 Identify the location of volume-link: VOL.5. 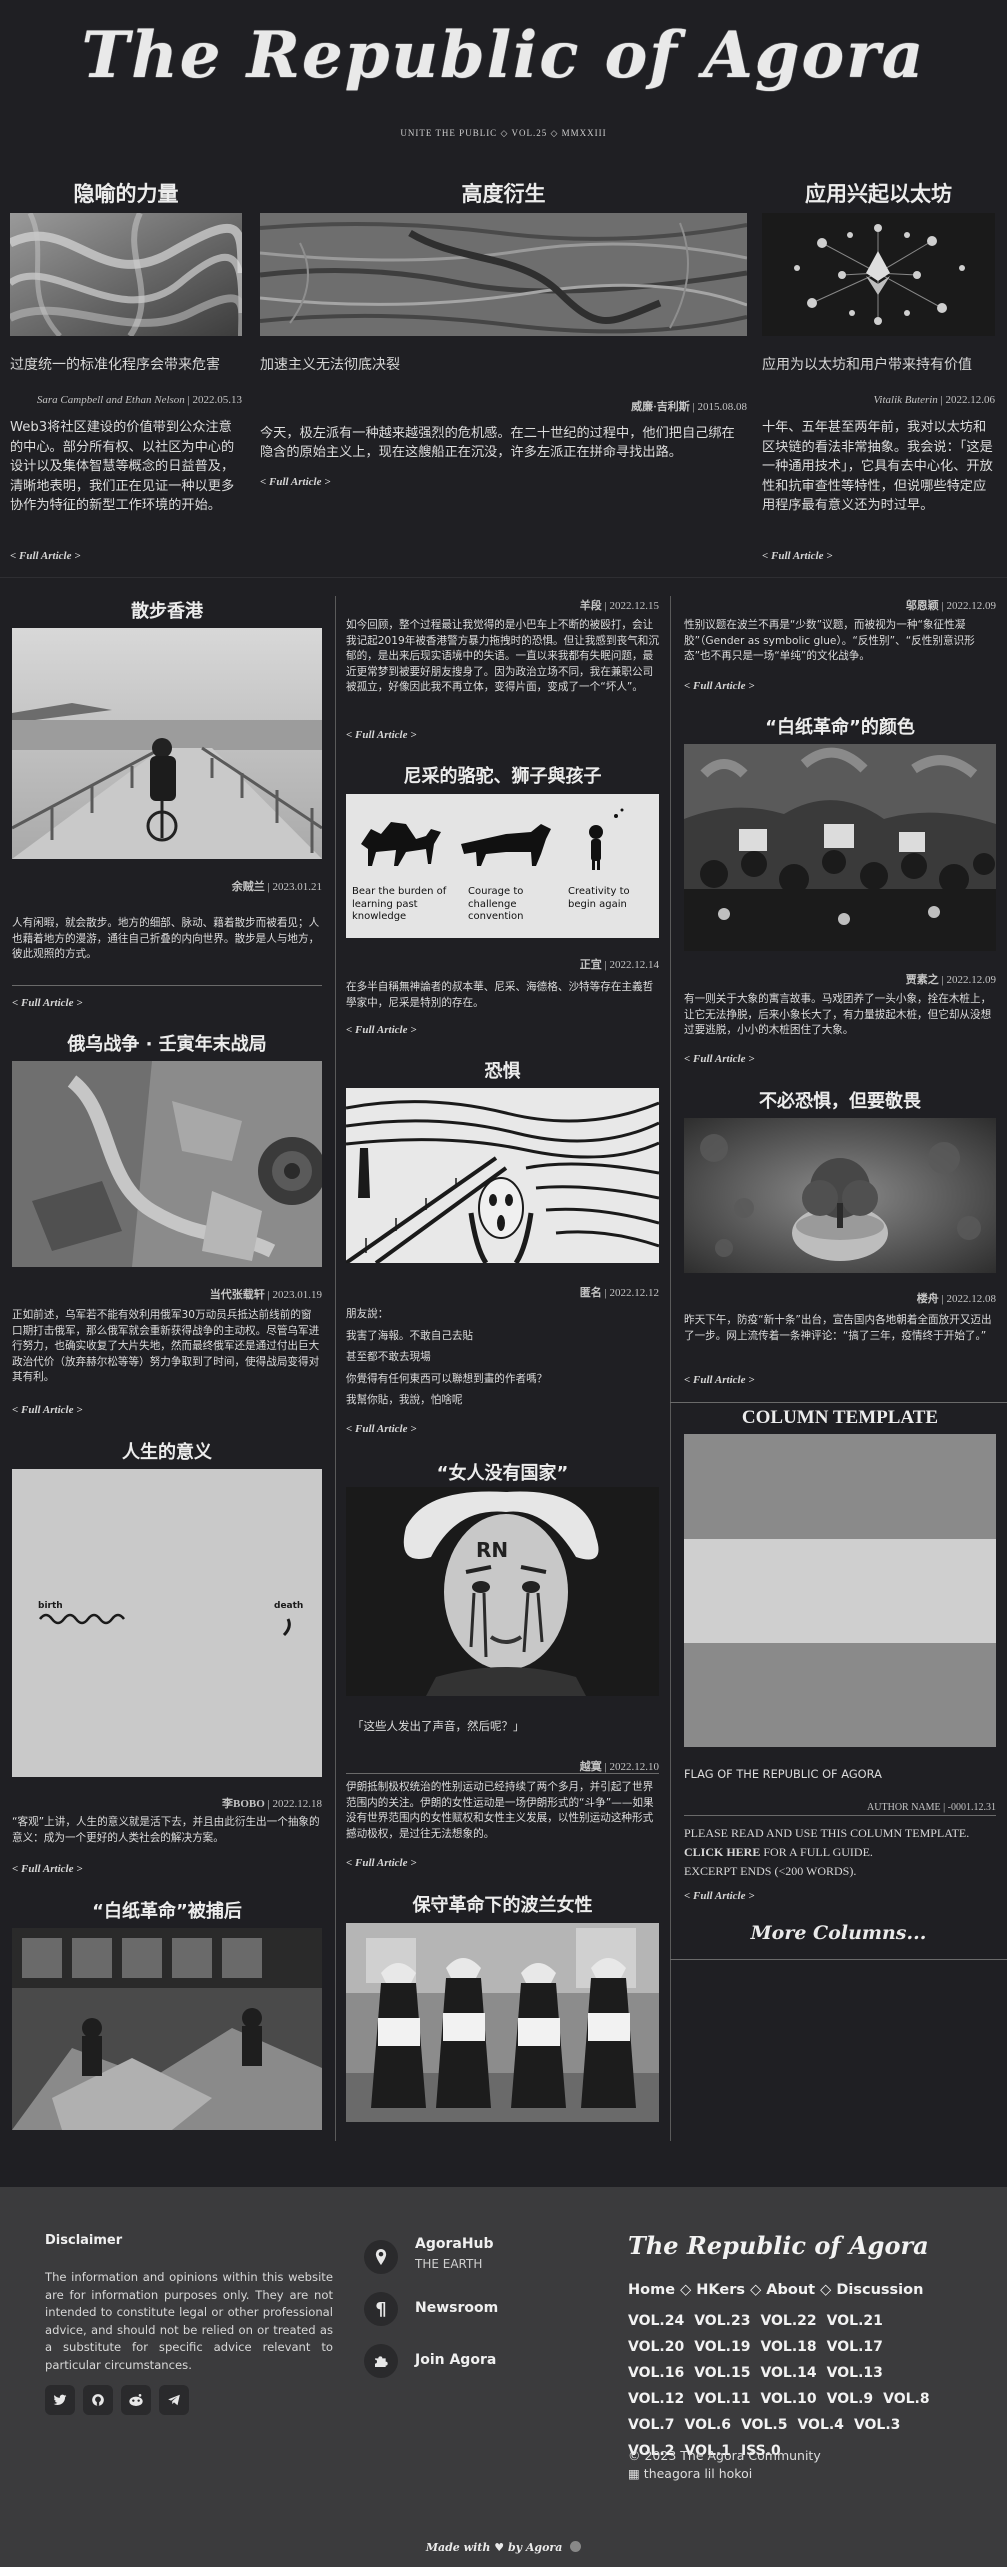
(764, 2425).